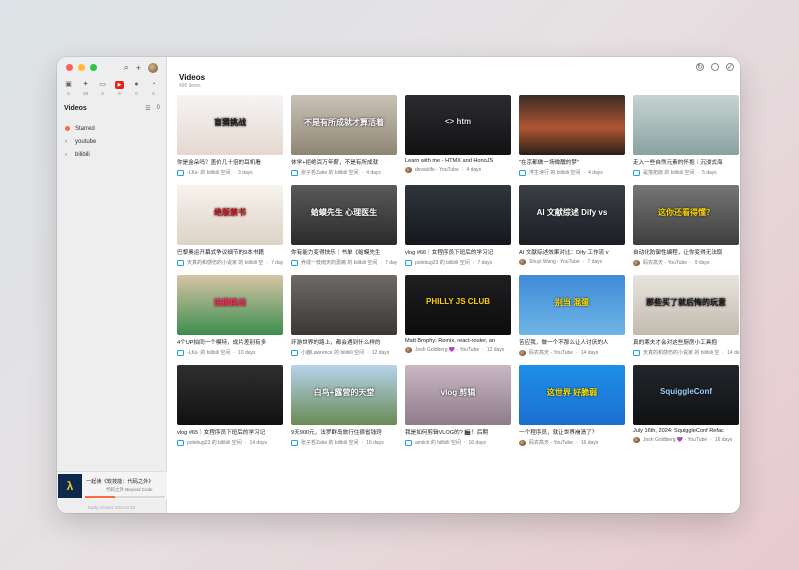  Describe the element at coordinates (230, 125) in the screenshot. I see `video-thumbnail: 盲猜挑战` at that location.